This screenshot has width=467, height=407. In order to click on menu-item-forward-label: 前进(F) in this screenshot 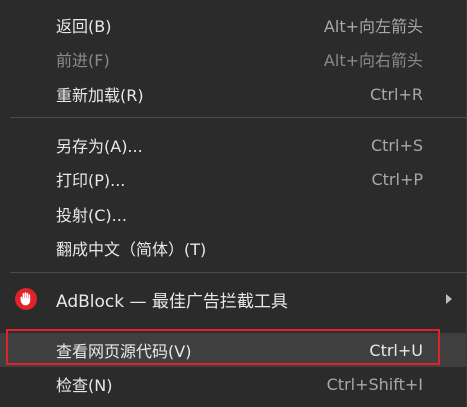, I will do `click(83, 60)`.